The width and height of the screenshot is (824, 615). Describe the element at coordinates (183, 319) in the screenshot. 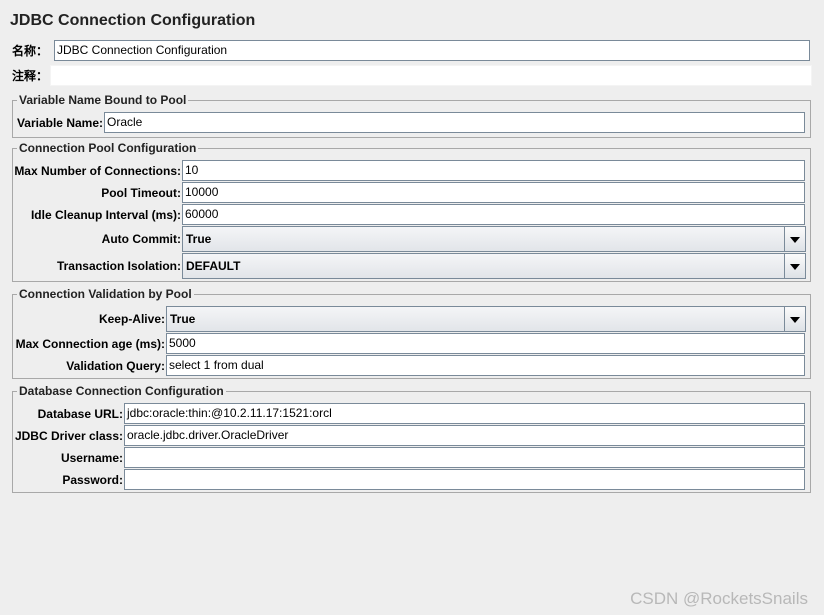

I see `keep-alive-value: True` at that location.